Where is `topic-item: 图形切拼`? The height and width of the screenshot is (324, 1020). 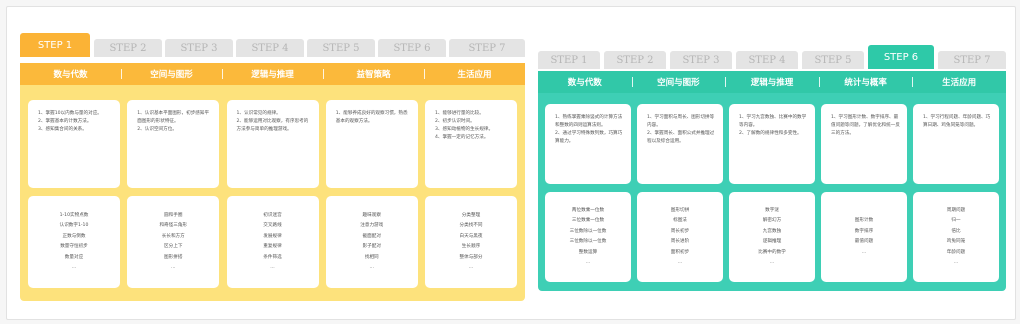 topic-item: 图形切拼 is located at coordinates (680, 211).